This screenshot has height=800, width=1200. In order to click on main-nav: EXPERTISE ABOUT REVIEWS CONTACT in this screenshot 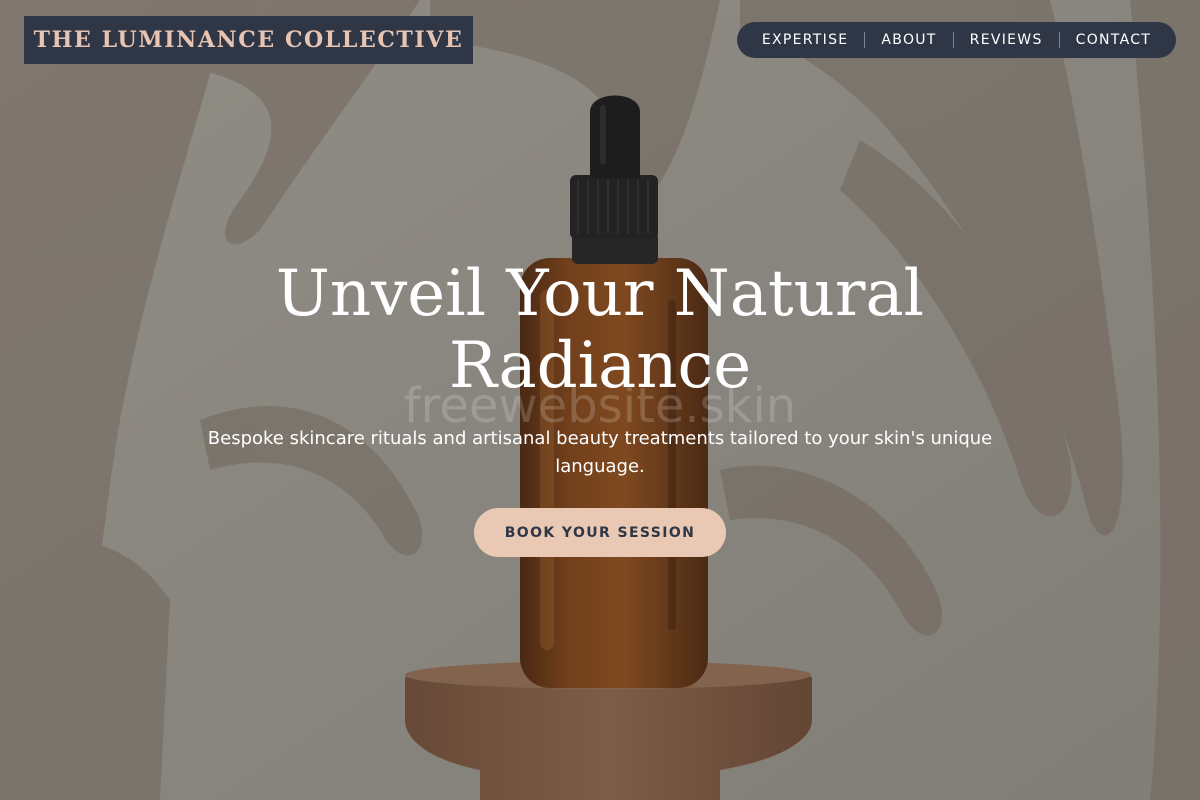, I will do `click(956, 40)`.